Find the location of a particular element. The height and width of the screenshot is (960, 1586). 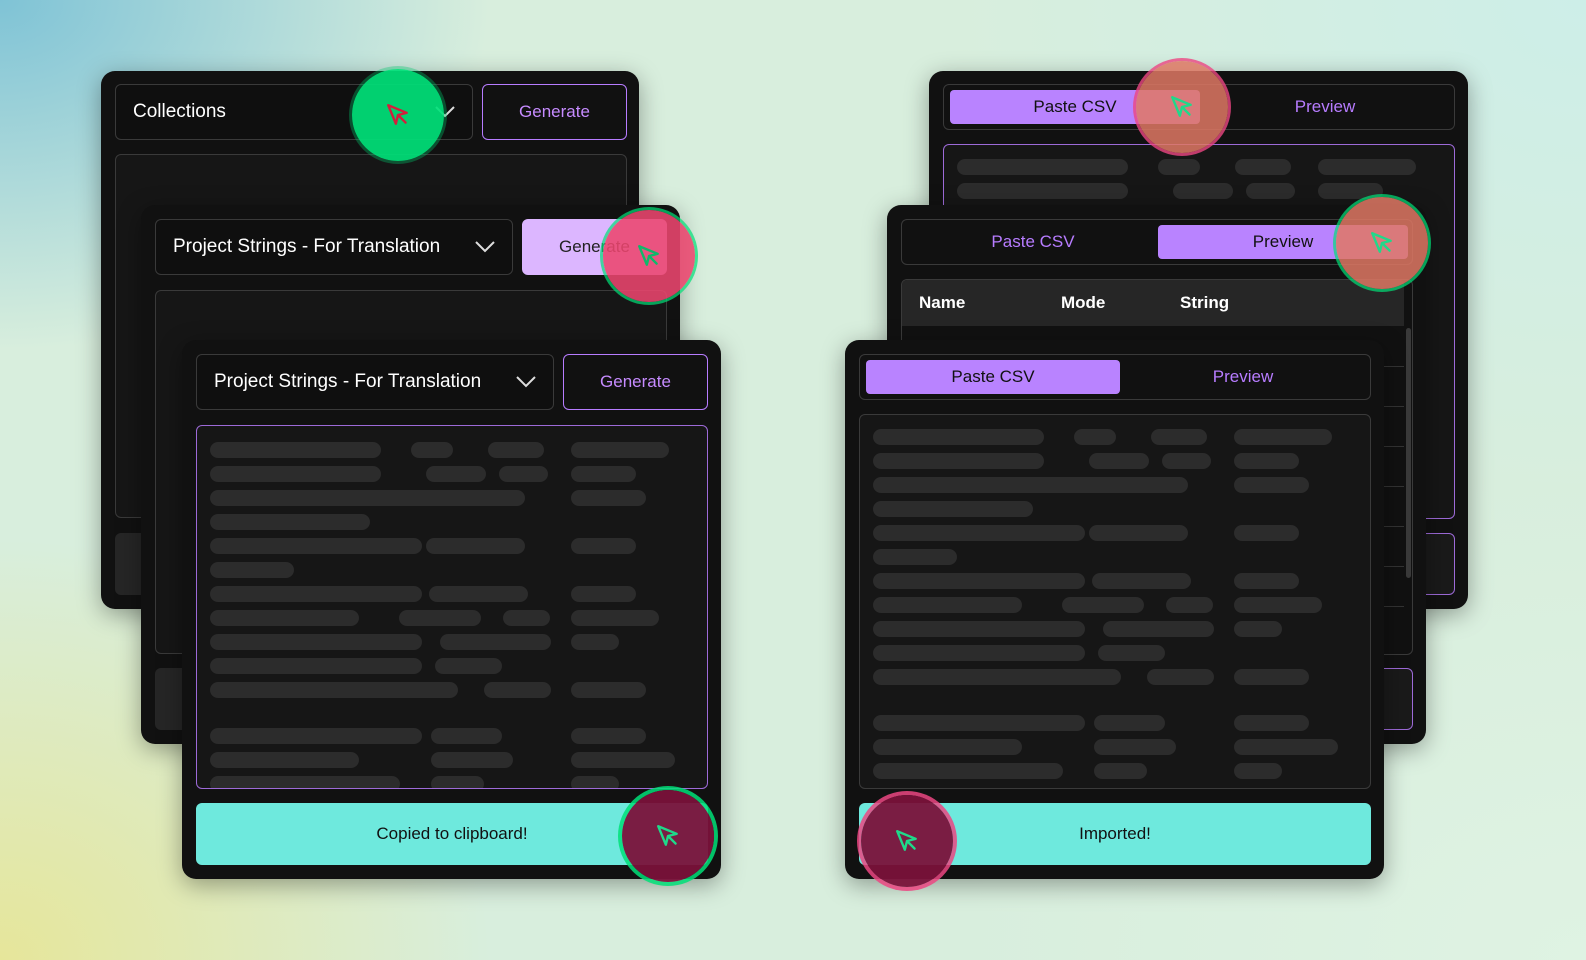

click-indicator-import is located at coordinates (907, 841).